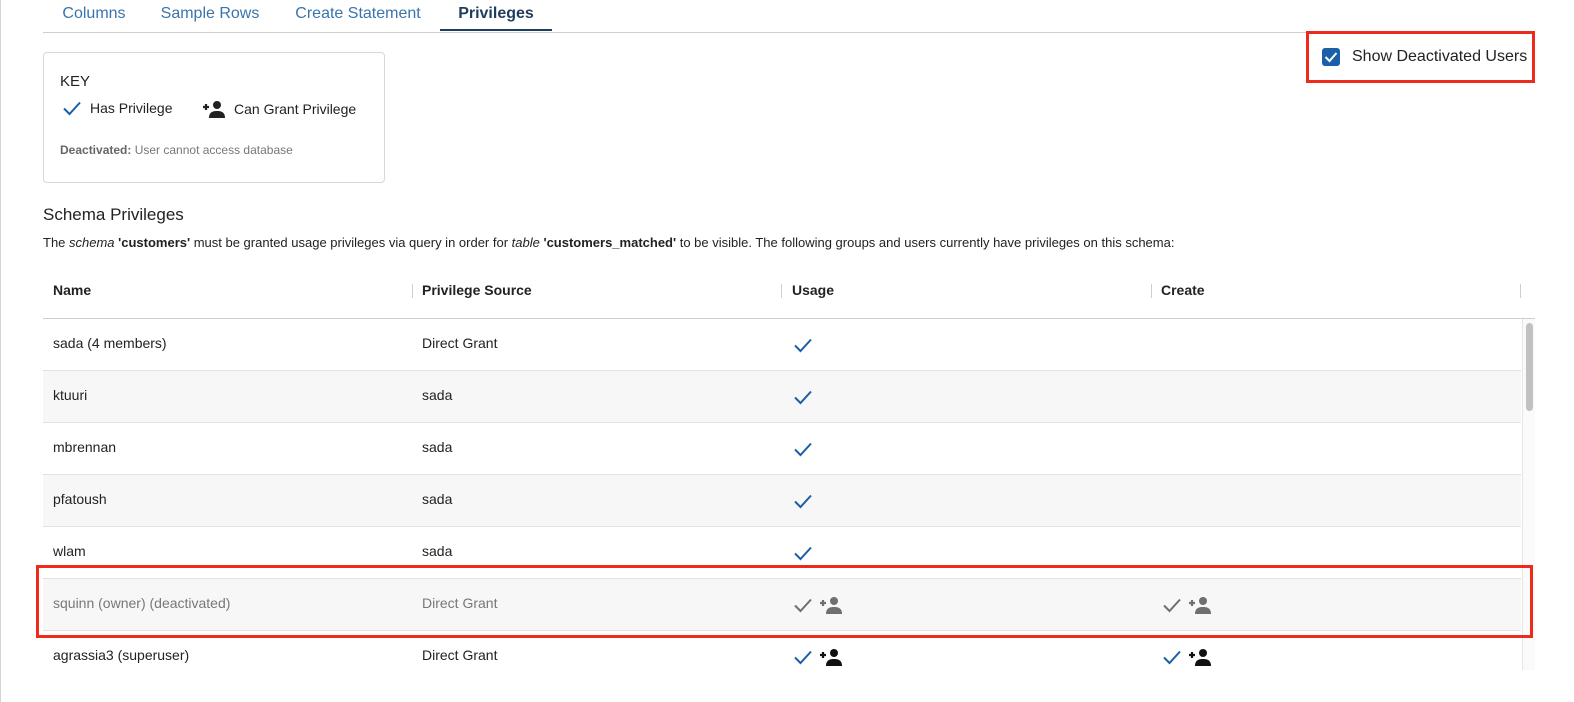 This screenshot has height=702, width=1574. Describe the element at coordinates (1529, 367) in the screenshot. I see `scrollbar-thumb` at that location.